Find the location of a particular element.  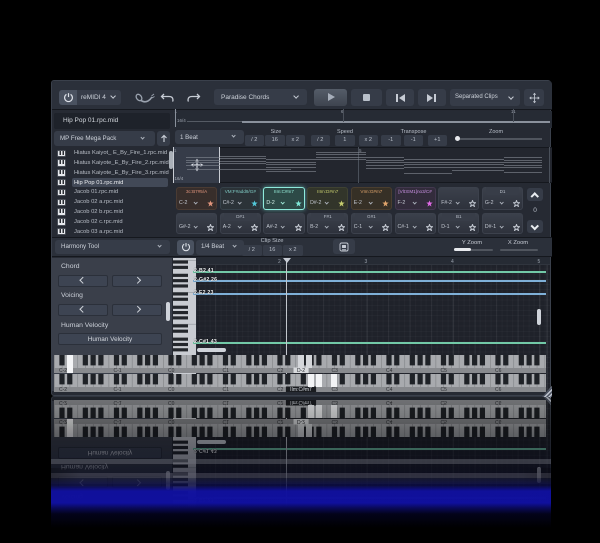

svg-text: D-2 is located at coordinates (301, 370).